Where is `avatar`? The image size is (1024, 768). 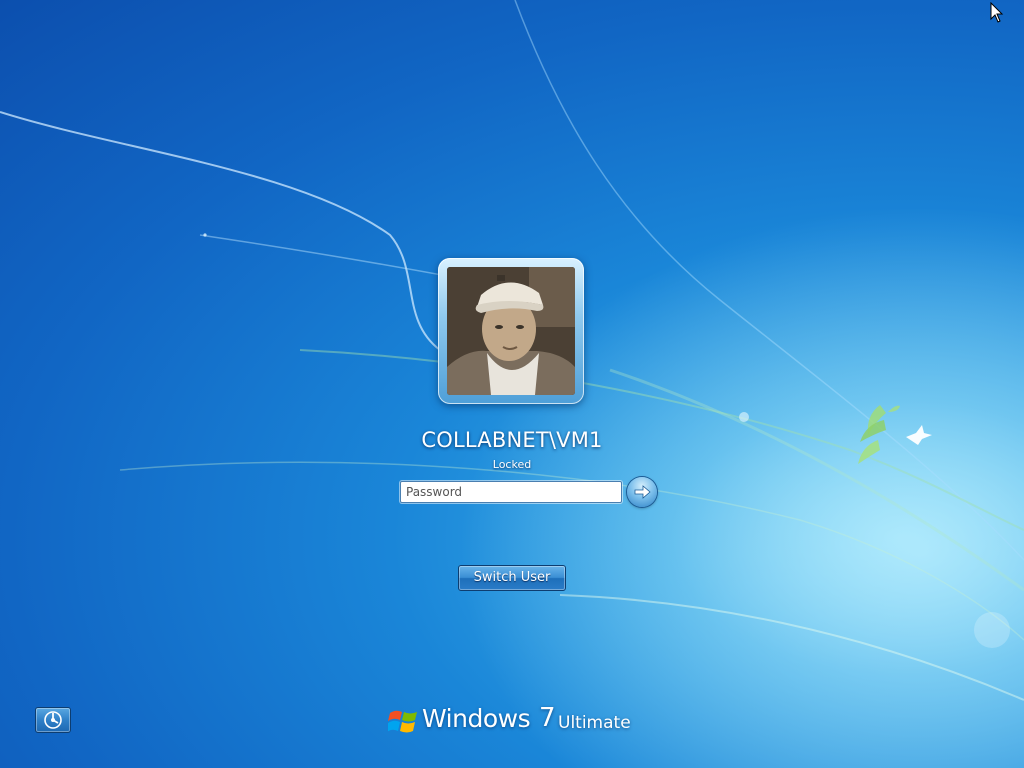 avatar is located at coordinates (511, 331).